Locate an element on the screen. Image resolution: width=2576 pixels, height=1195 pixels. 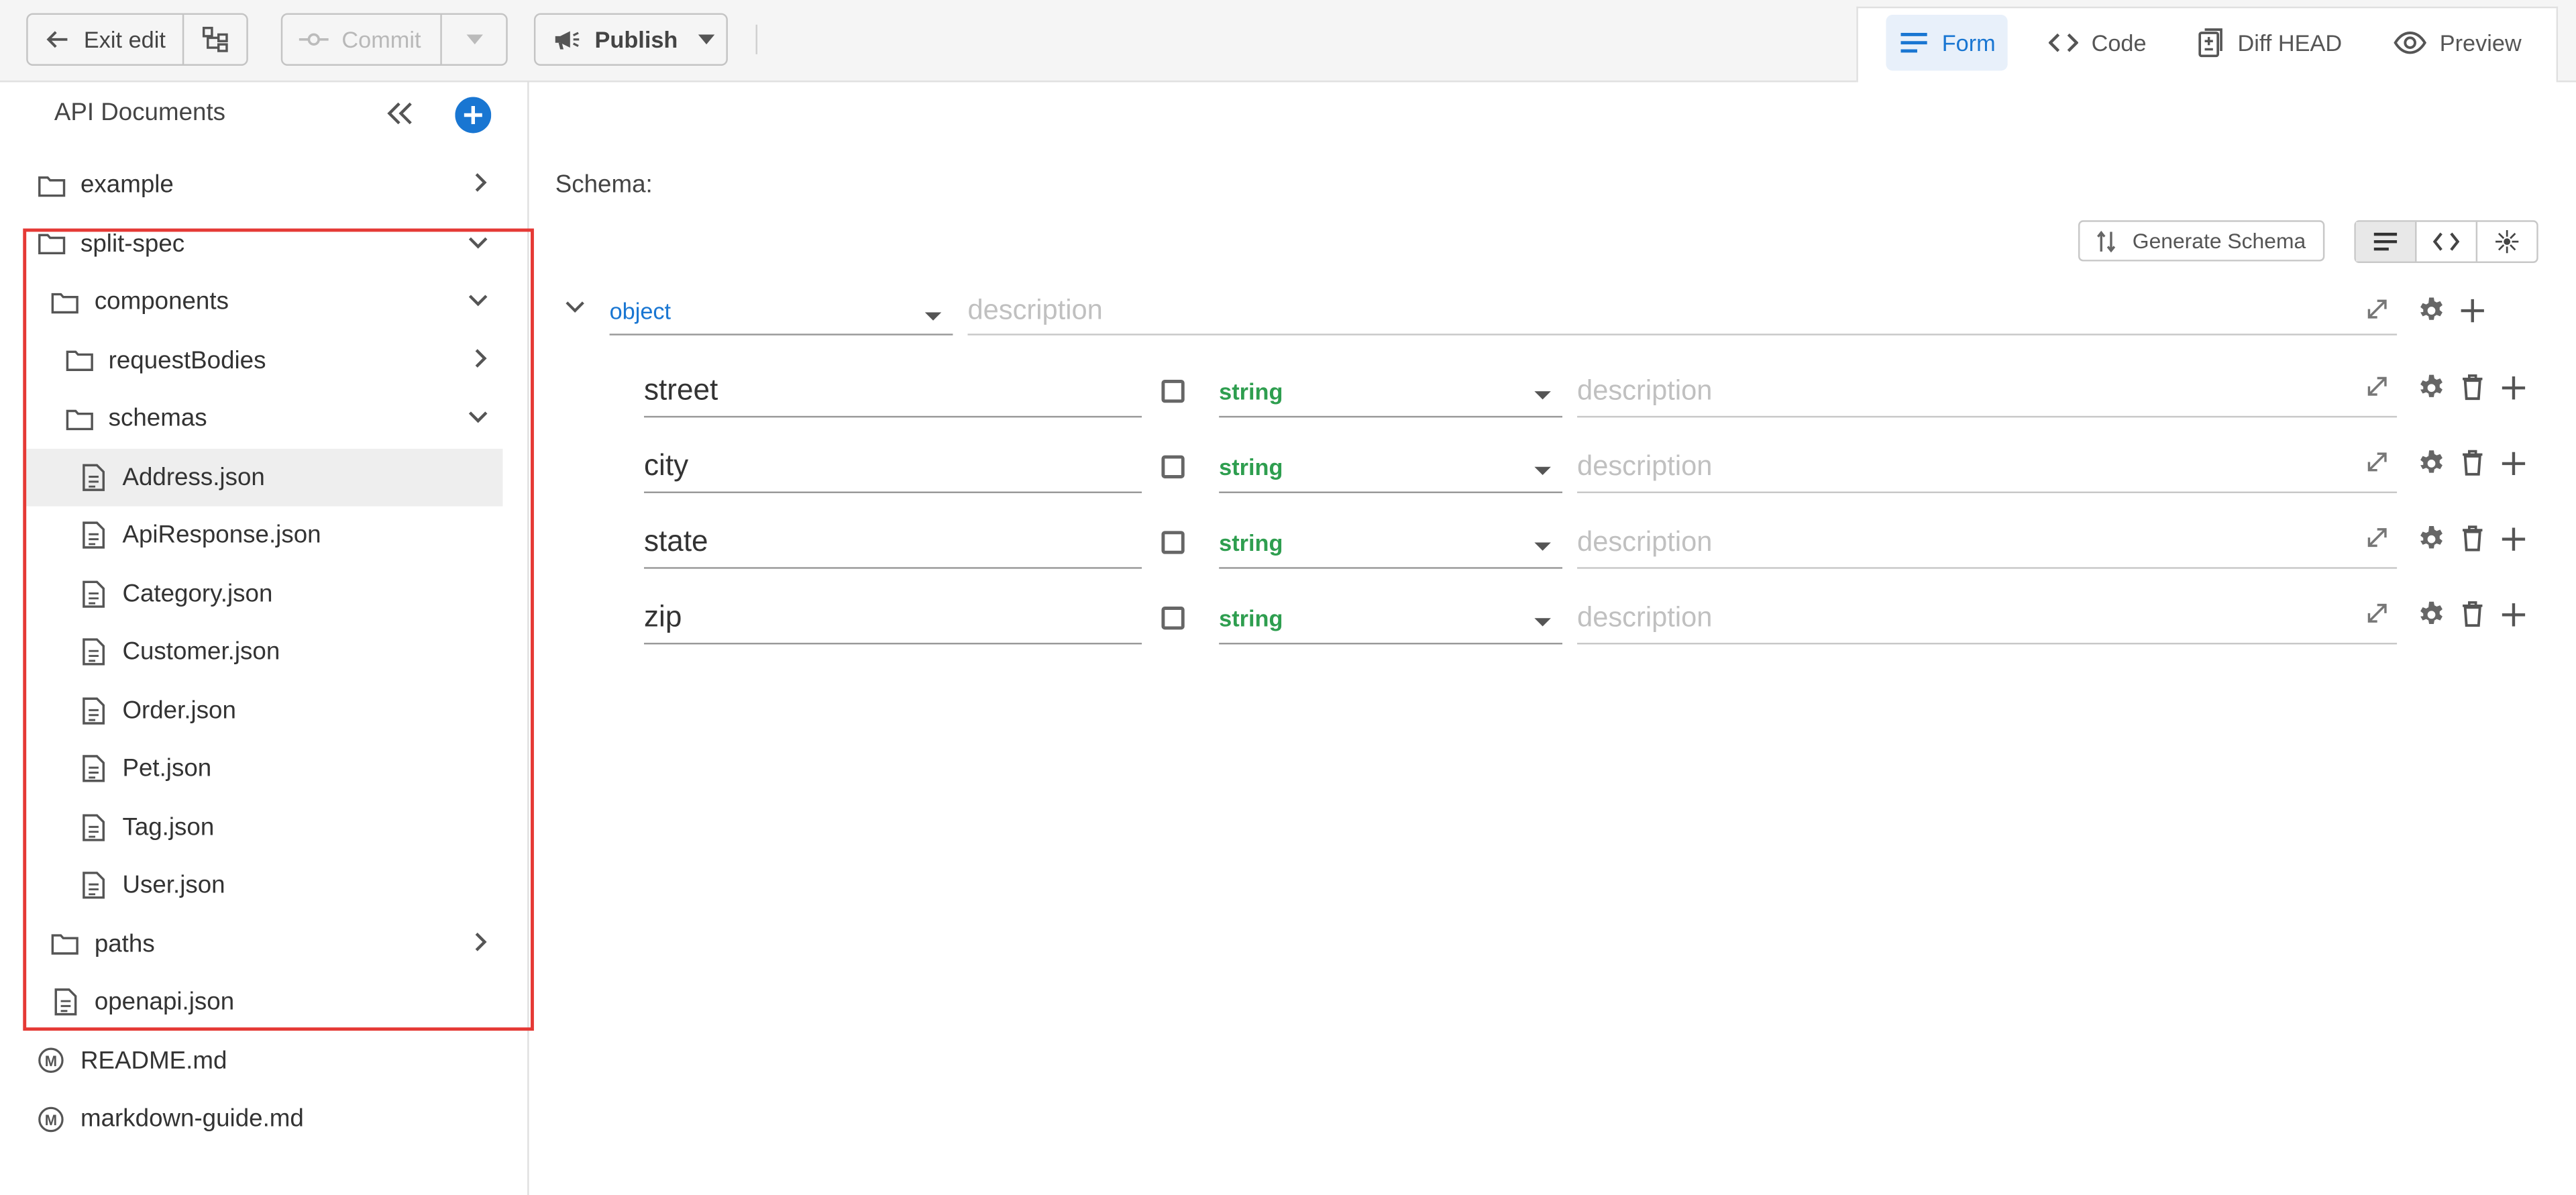
publish-button: Publish is located at coordinates (630, 39).